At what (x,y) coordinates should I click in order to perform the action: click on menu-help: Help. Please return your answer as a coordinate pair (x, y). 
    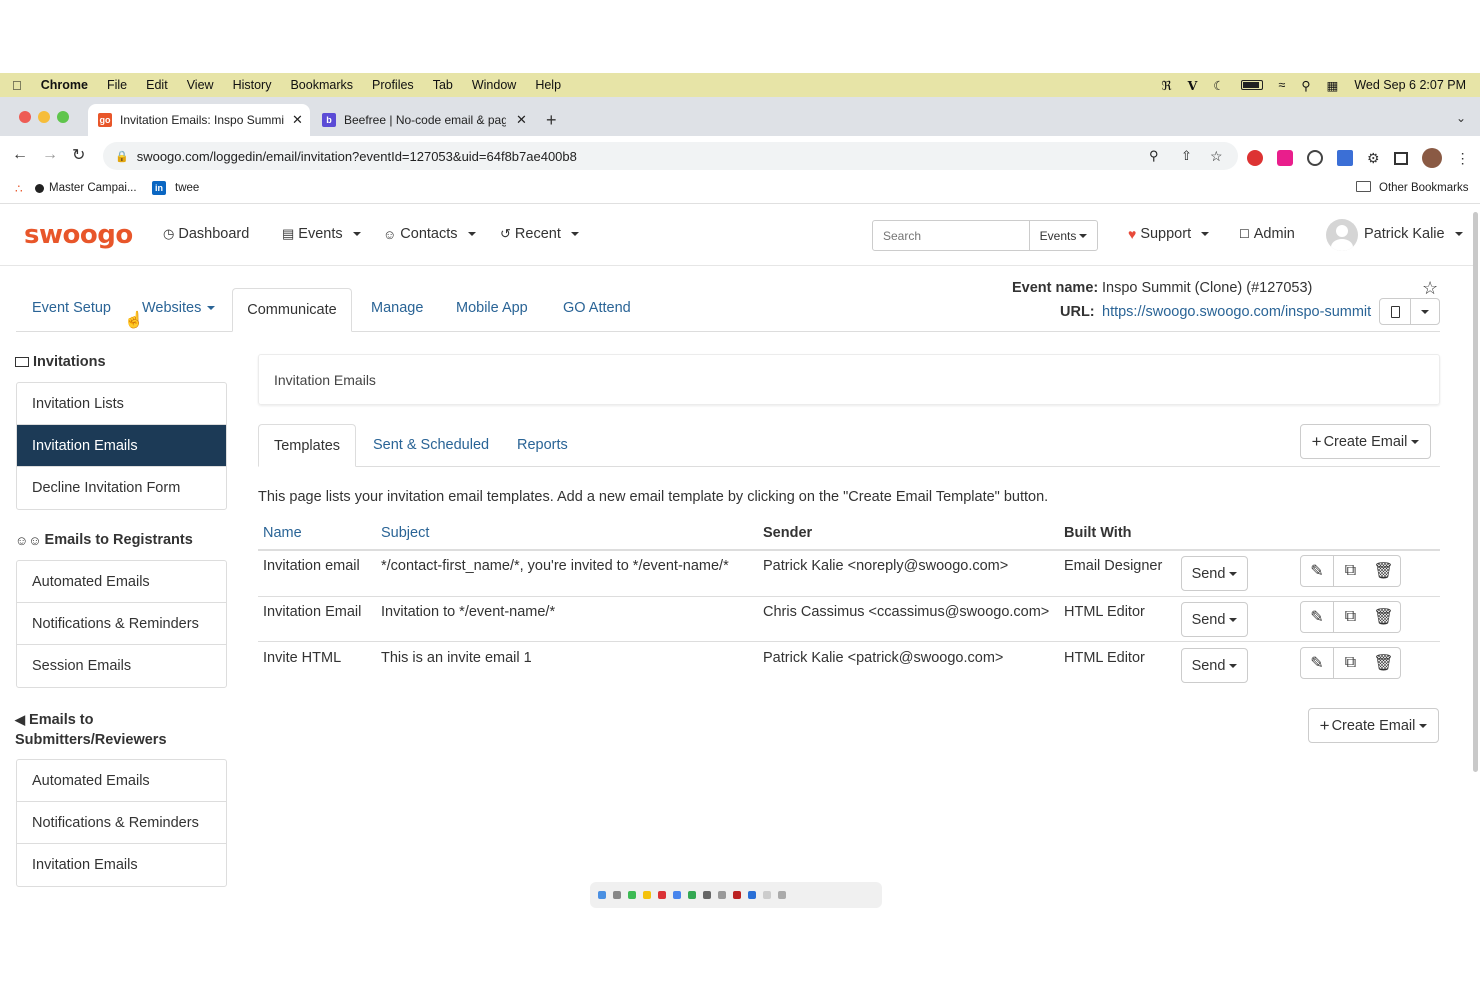
    Looking at the image, I should click on (548, 85).